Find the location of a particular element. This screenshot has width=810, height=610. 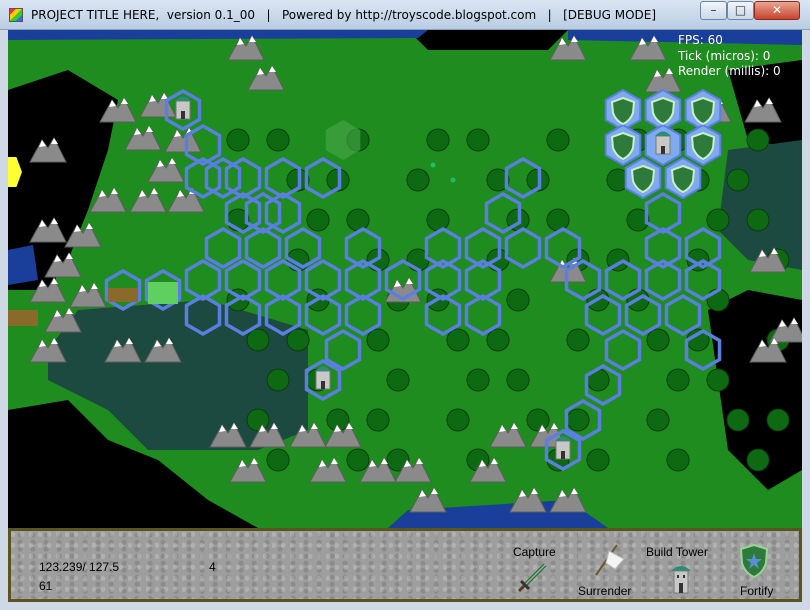

surrender-button is located at coordinates (609, 560).